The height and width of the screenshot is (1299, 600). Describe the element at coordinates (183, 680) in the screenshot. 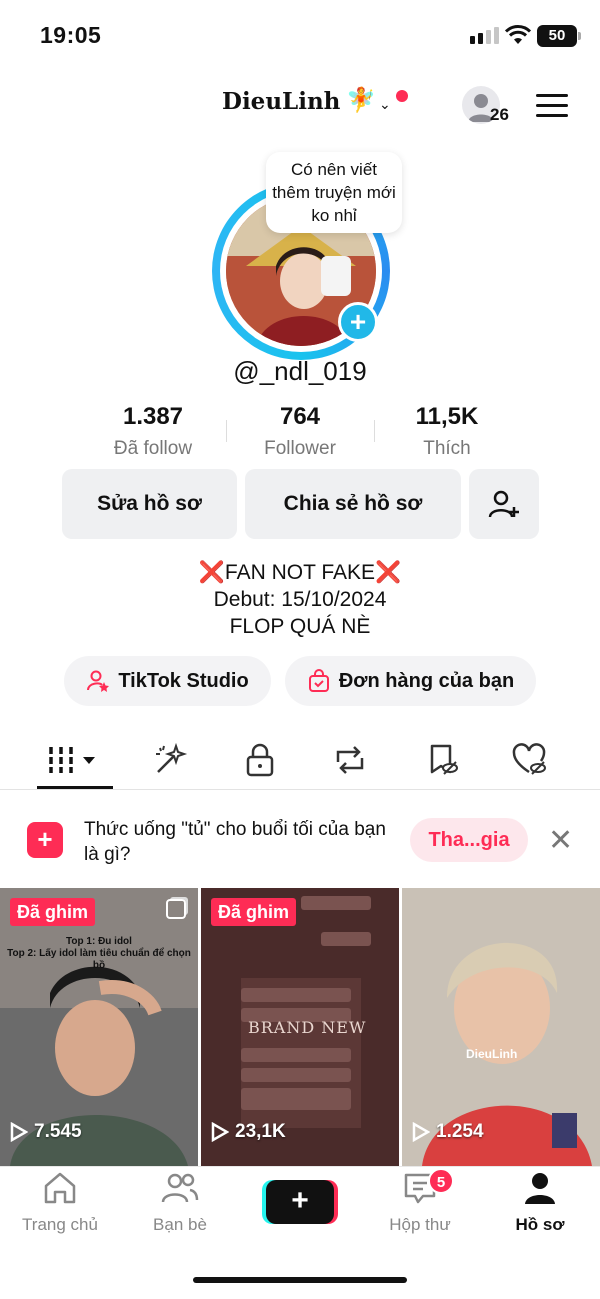

I see `pill-label: TikTok Studio` at that location.